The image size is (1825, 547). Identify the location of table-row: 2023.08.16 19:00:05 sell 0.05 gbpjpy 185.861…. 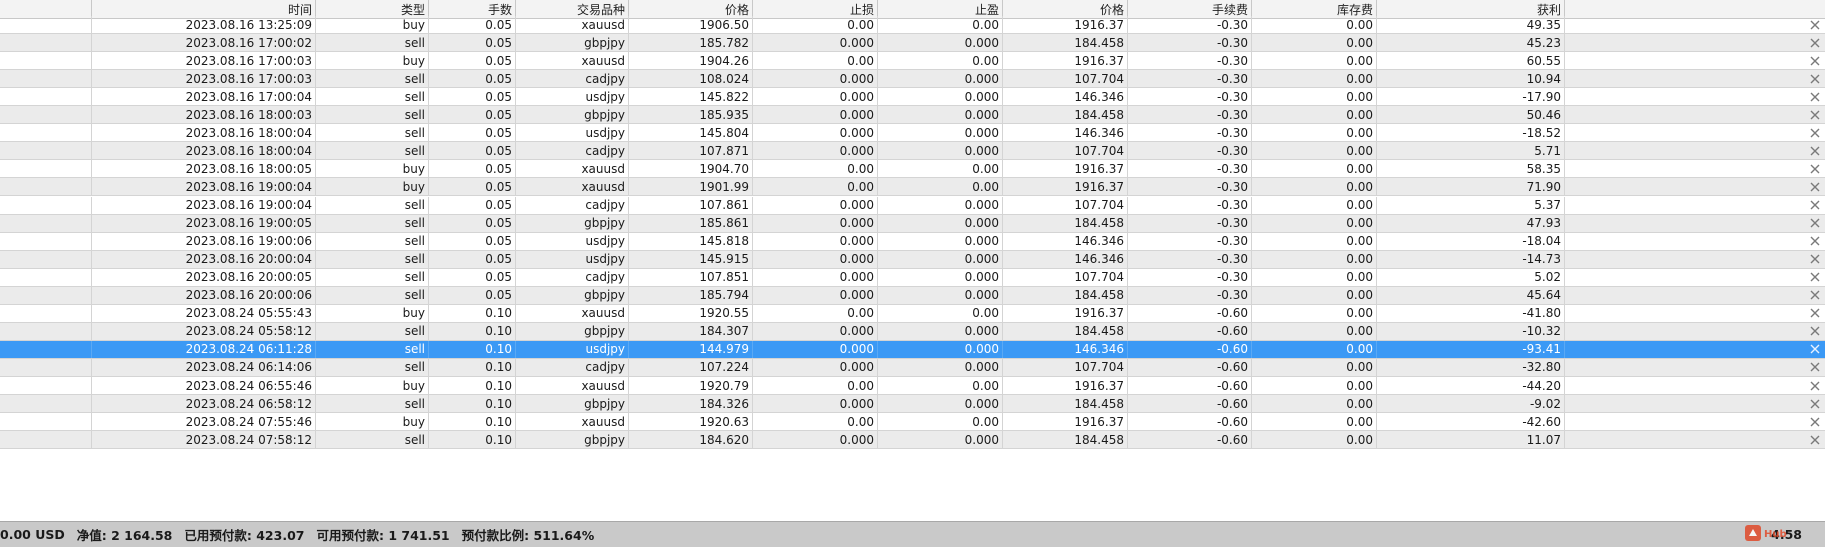
(912, 223).